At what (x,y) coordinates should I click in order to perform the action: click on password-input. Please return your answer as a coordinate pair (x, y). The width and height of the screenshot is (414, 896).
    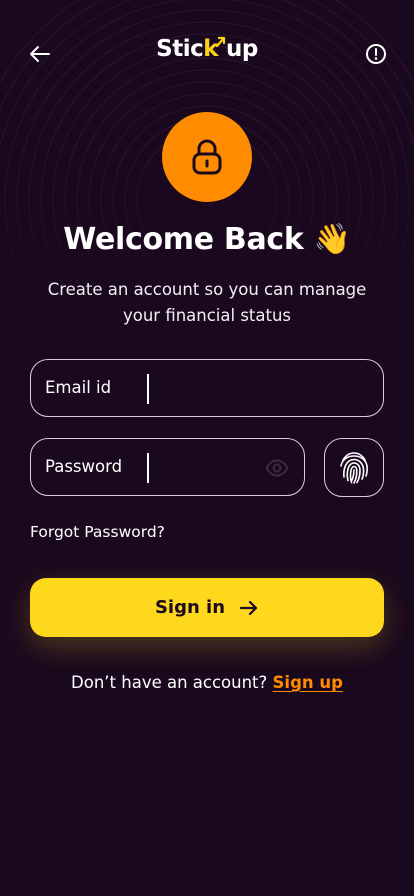
    Looking at the image, I should click on (207, 468).